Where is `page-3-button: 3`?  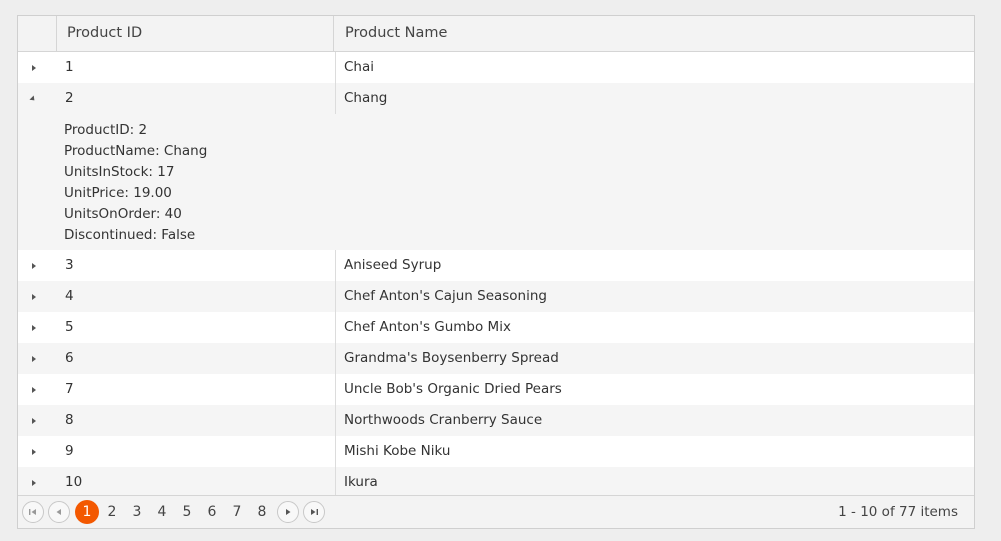
page-3-button: 3 is located at coordinates (137, 512).